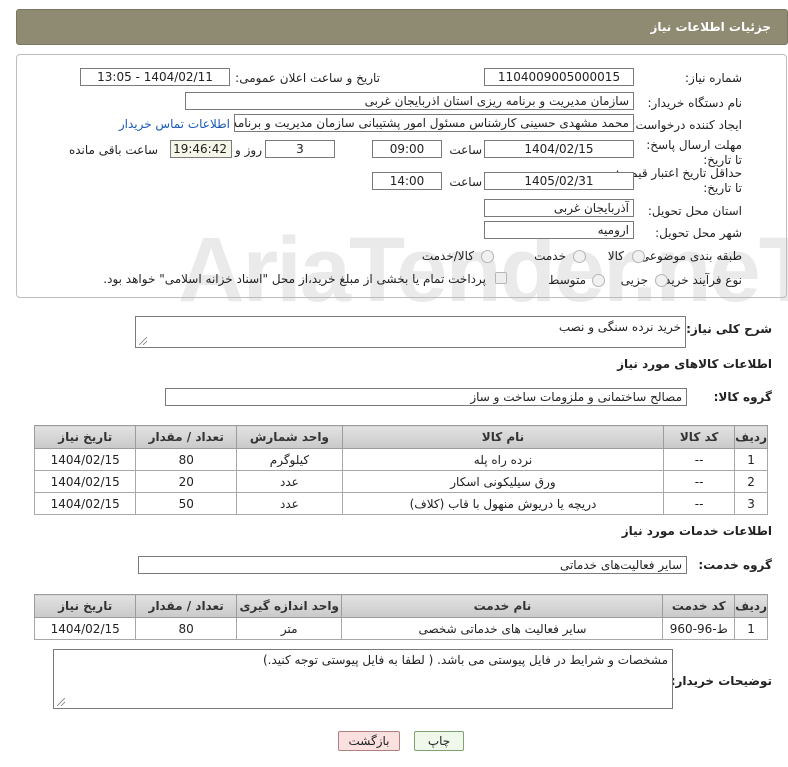 The image size is (788, 767). Describe the element at coordinates (742, 397) in the screenshot. I see `goods-group-label: گروه کالا:` at that location.